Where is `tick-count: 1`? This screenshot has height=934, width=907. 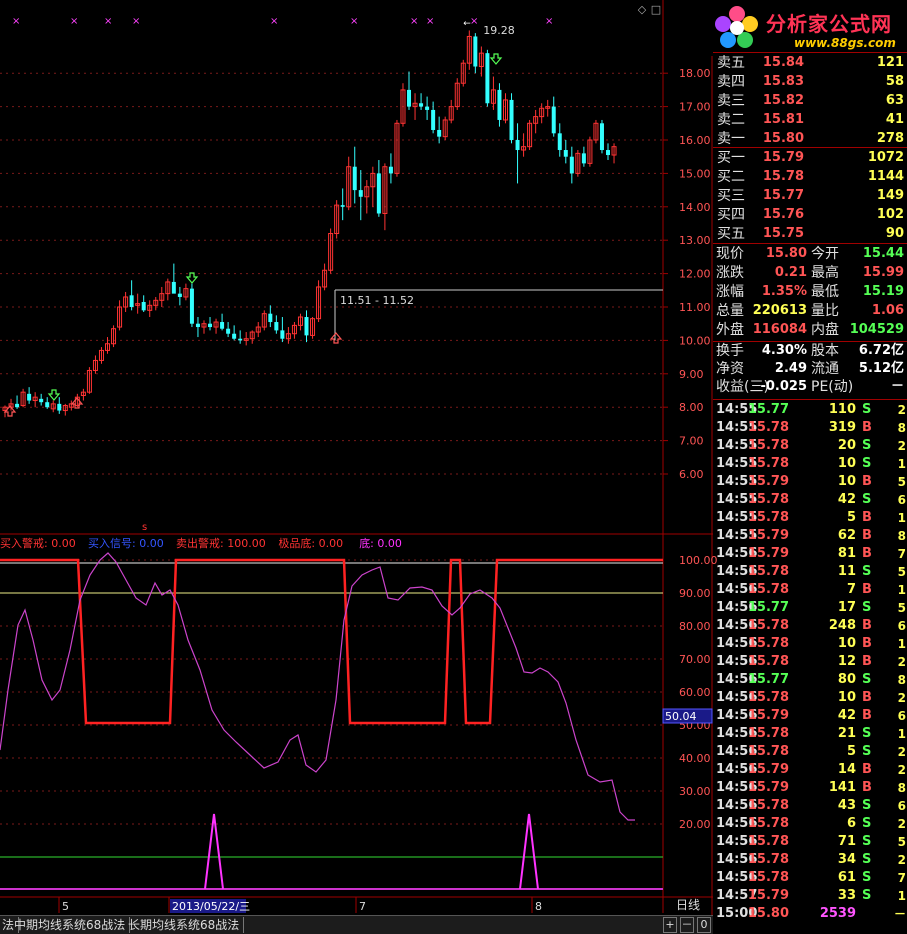 tick-count: 1 is located at coordinates (901, 644).